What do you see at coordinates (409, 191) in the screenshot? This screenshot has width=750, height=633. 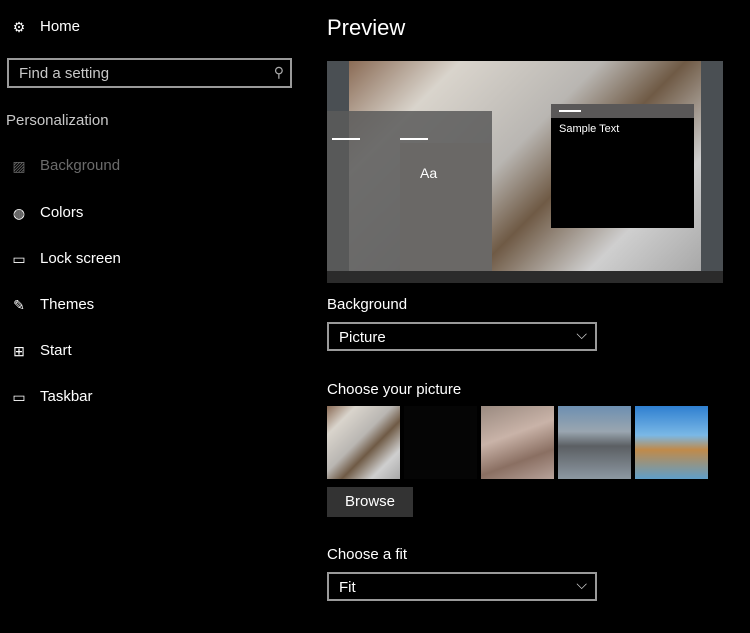 I see `preview-start-menu: Aa` at bounding box center [409, 191].